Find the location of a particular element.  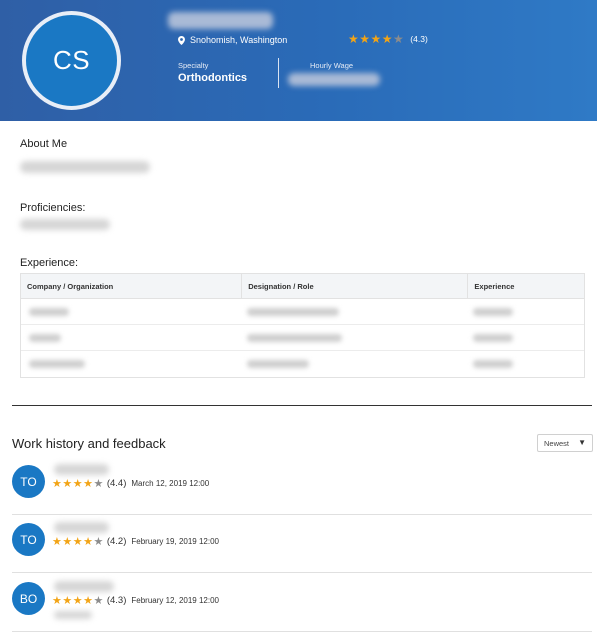

profile-avatar: CS is located at coordinates (71, 60).